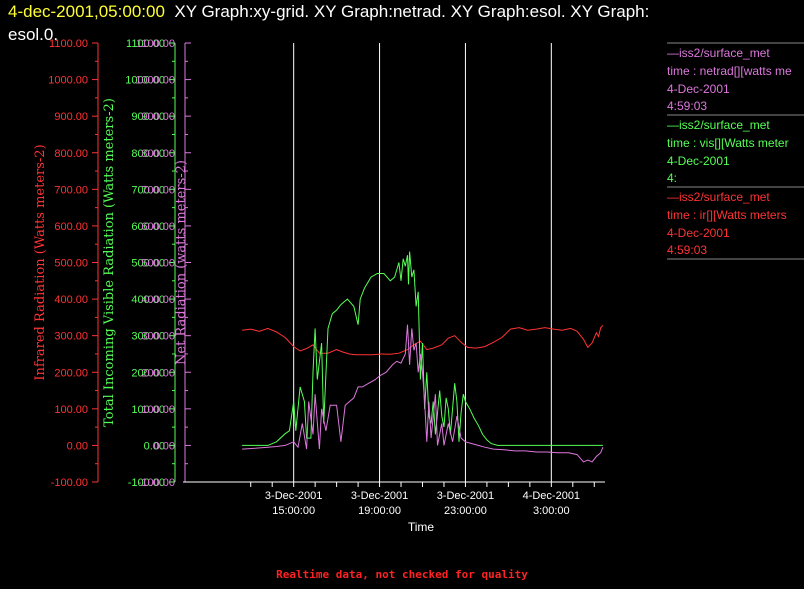 This screenshot has width=804, height=589. What do you see at coordinates (155, 44) in the screenshot?
I see `net-tick-label-12: 1100.00` at bounding box center [155, 44].